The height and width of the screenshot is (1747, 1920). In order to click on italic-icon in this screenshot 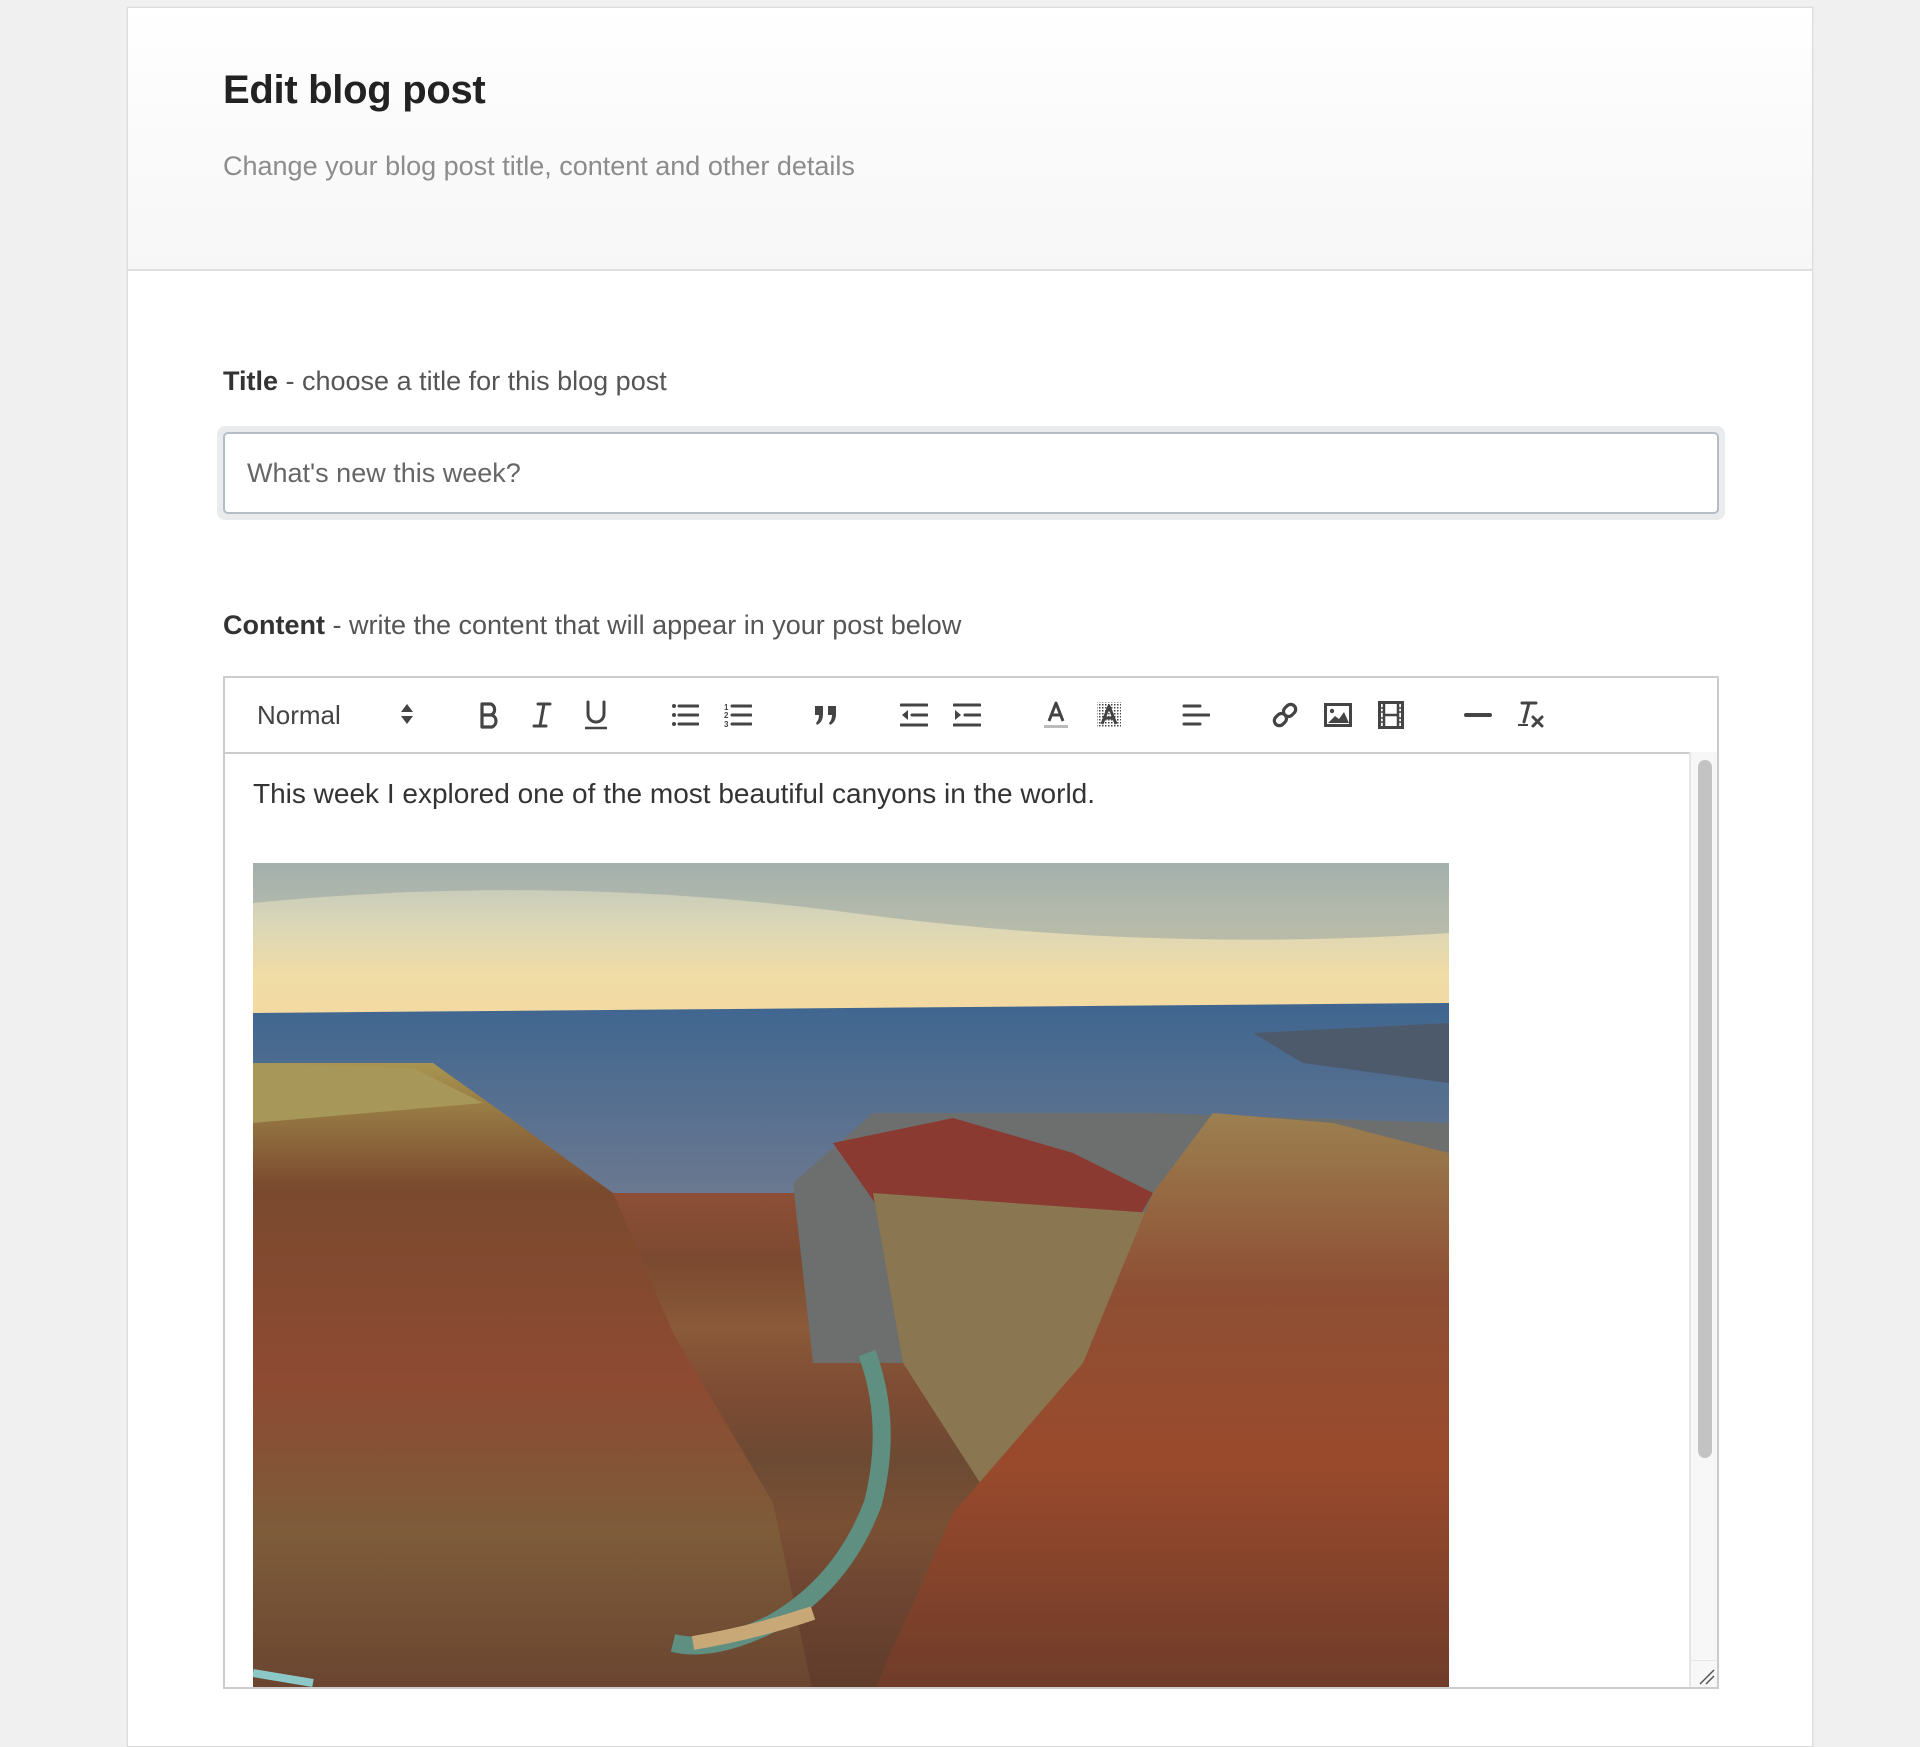, I will do `click(542, 715)`.